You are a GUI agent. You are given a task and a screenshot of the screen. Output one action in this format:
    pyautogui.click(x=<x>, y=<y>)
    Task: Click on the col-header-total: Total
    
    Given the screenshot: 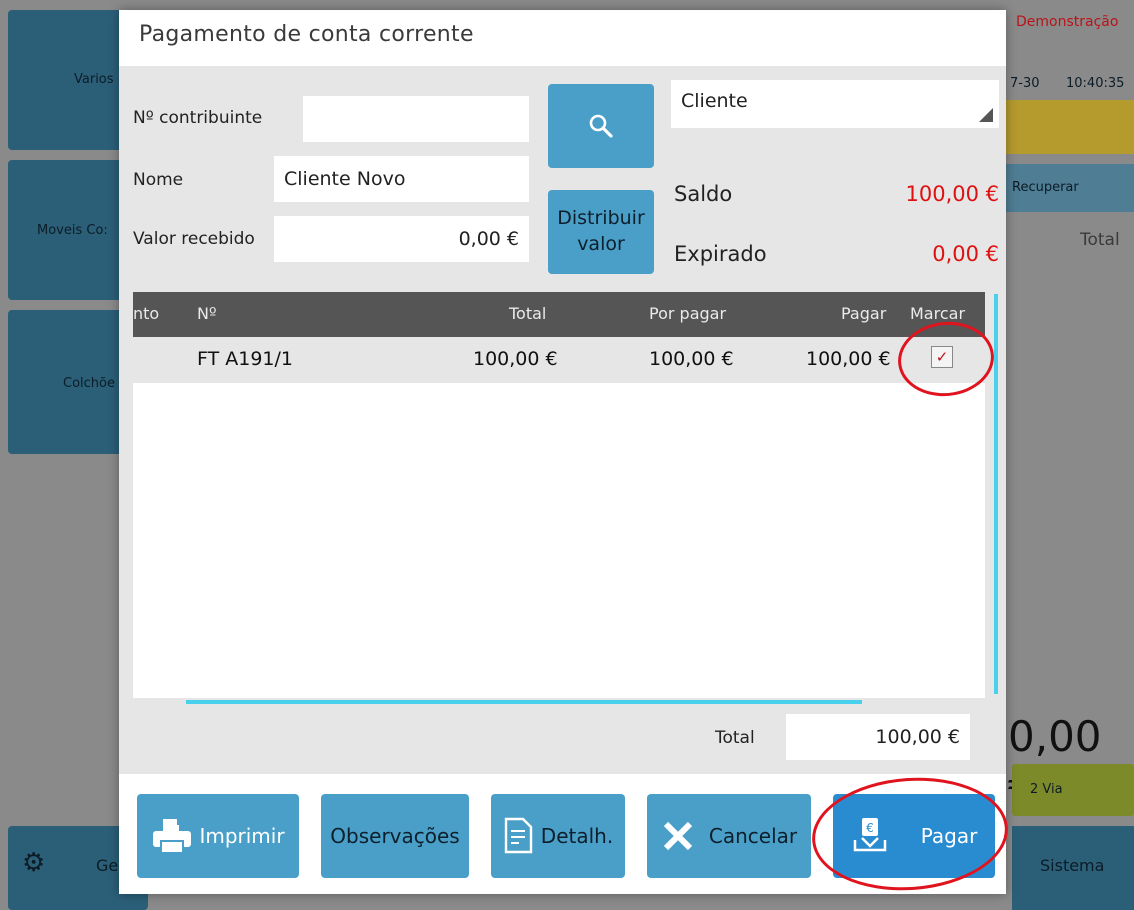 What is the action you would take?
    pyautogui.click(x=528, y=313)
    